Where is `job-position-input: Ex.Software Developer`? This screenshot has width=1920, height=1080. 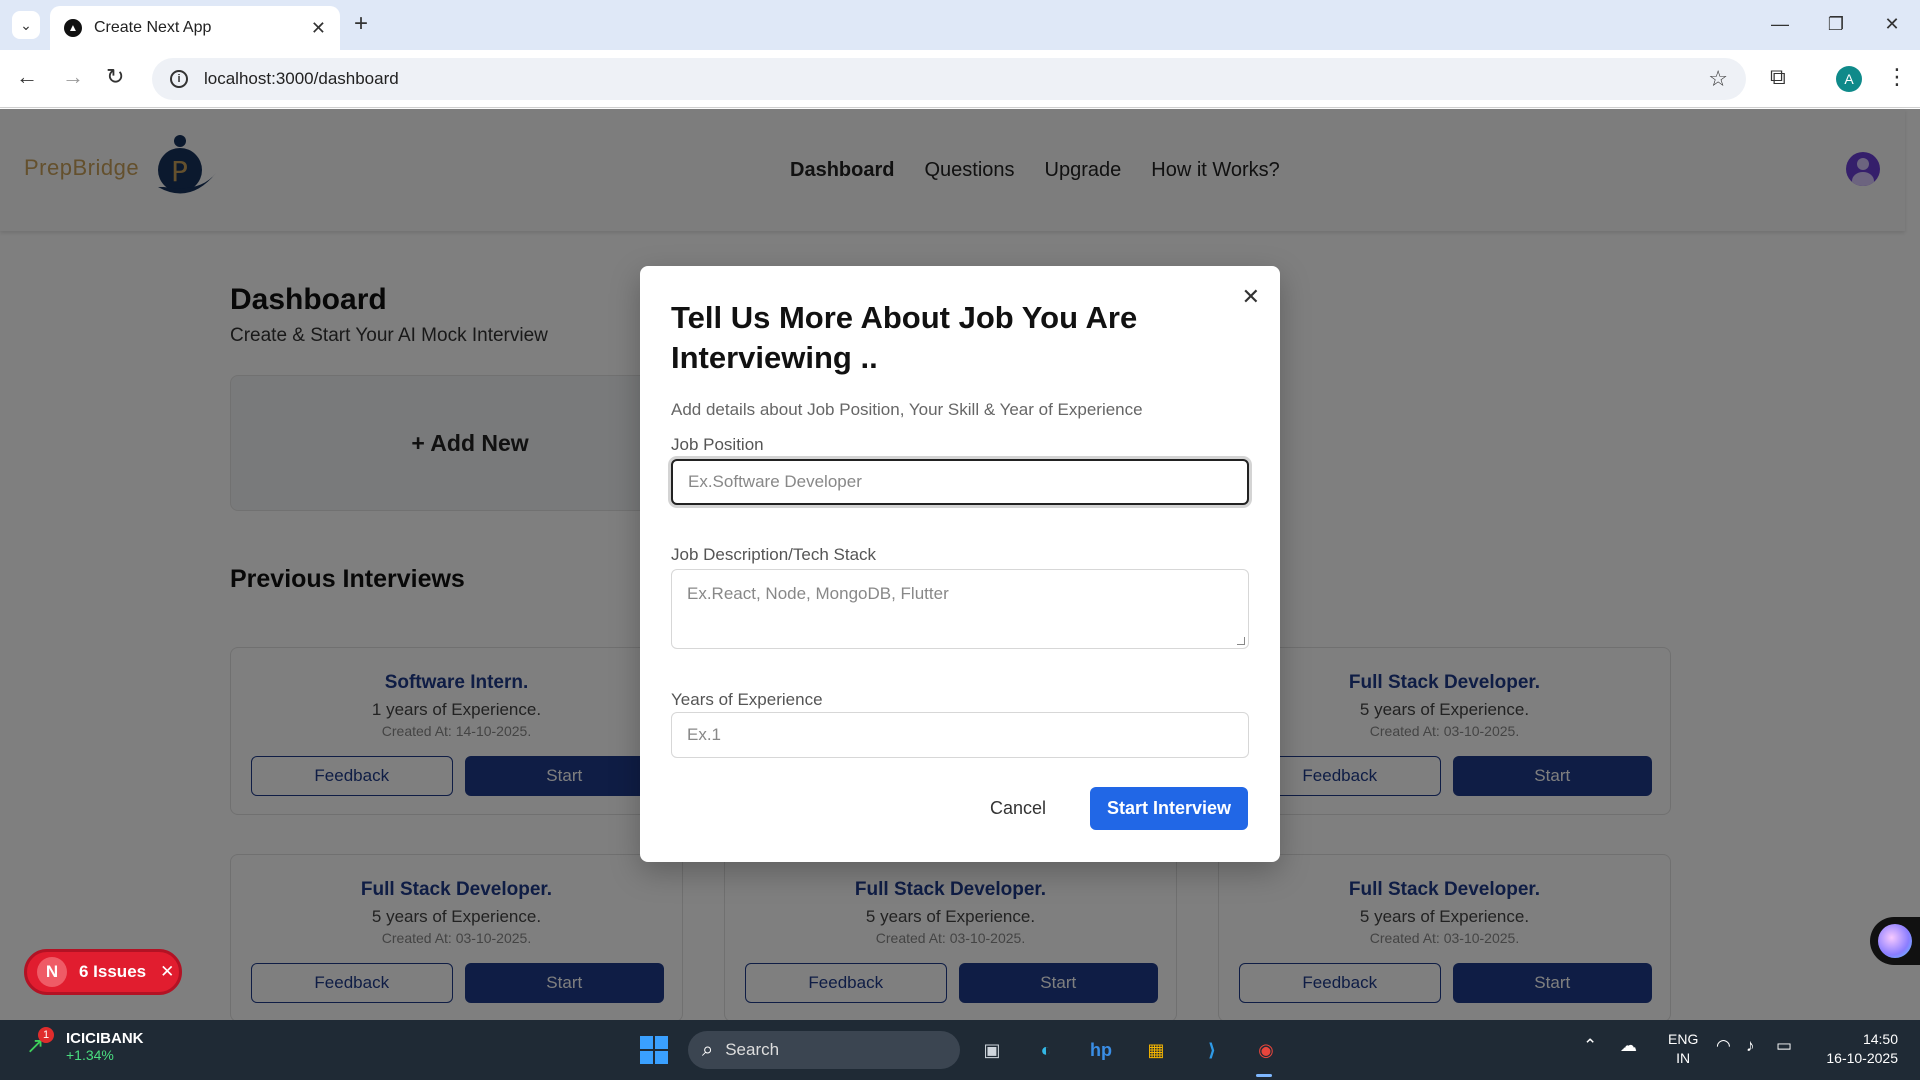
job-position-input: Ex.Software Developer is located at coordinates (960, 482).